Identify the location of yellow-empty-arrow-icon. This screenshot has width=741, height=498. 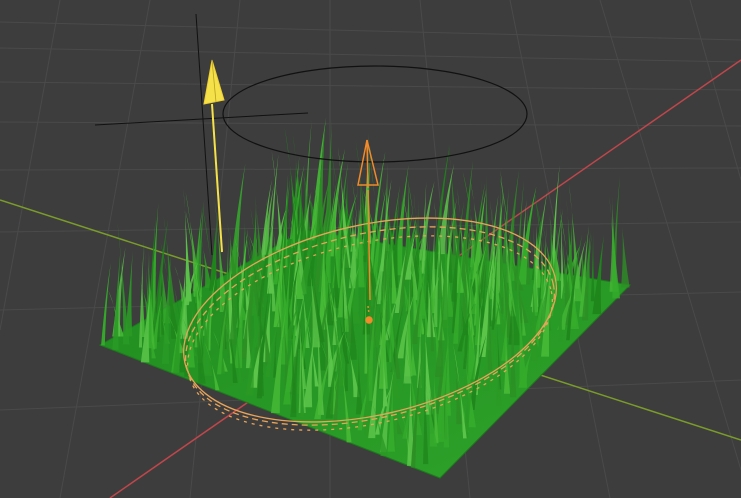
(214, 156).